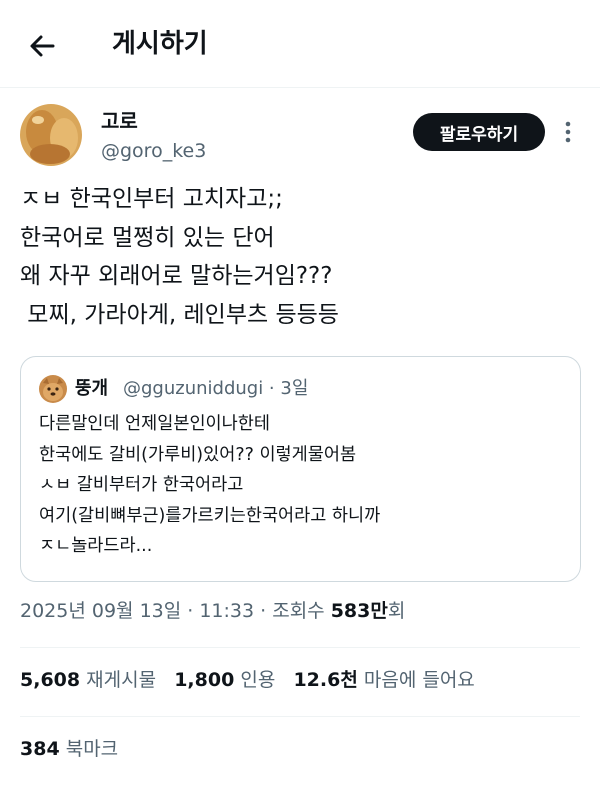 Image resolution: width=600 pixels, height=786 pixels. What do you see at coordinates (359, 611) in the screenshot?
I see `views-count: 583만` at bounding box center [359, 611].